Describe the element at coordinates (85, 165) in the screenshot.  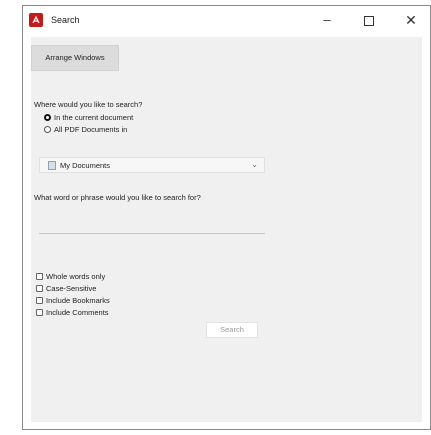
I see `location-selected: My Documents` at that location.